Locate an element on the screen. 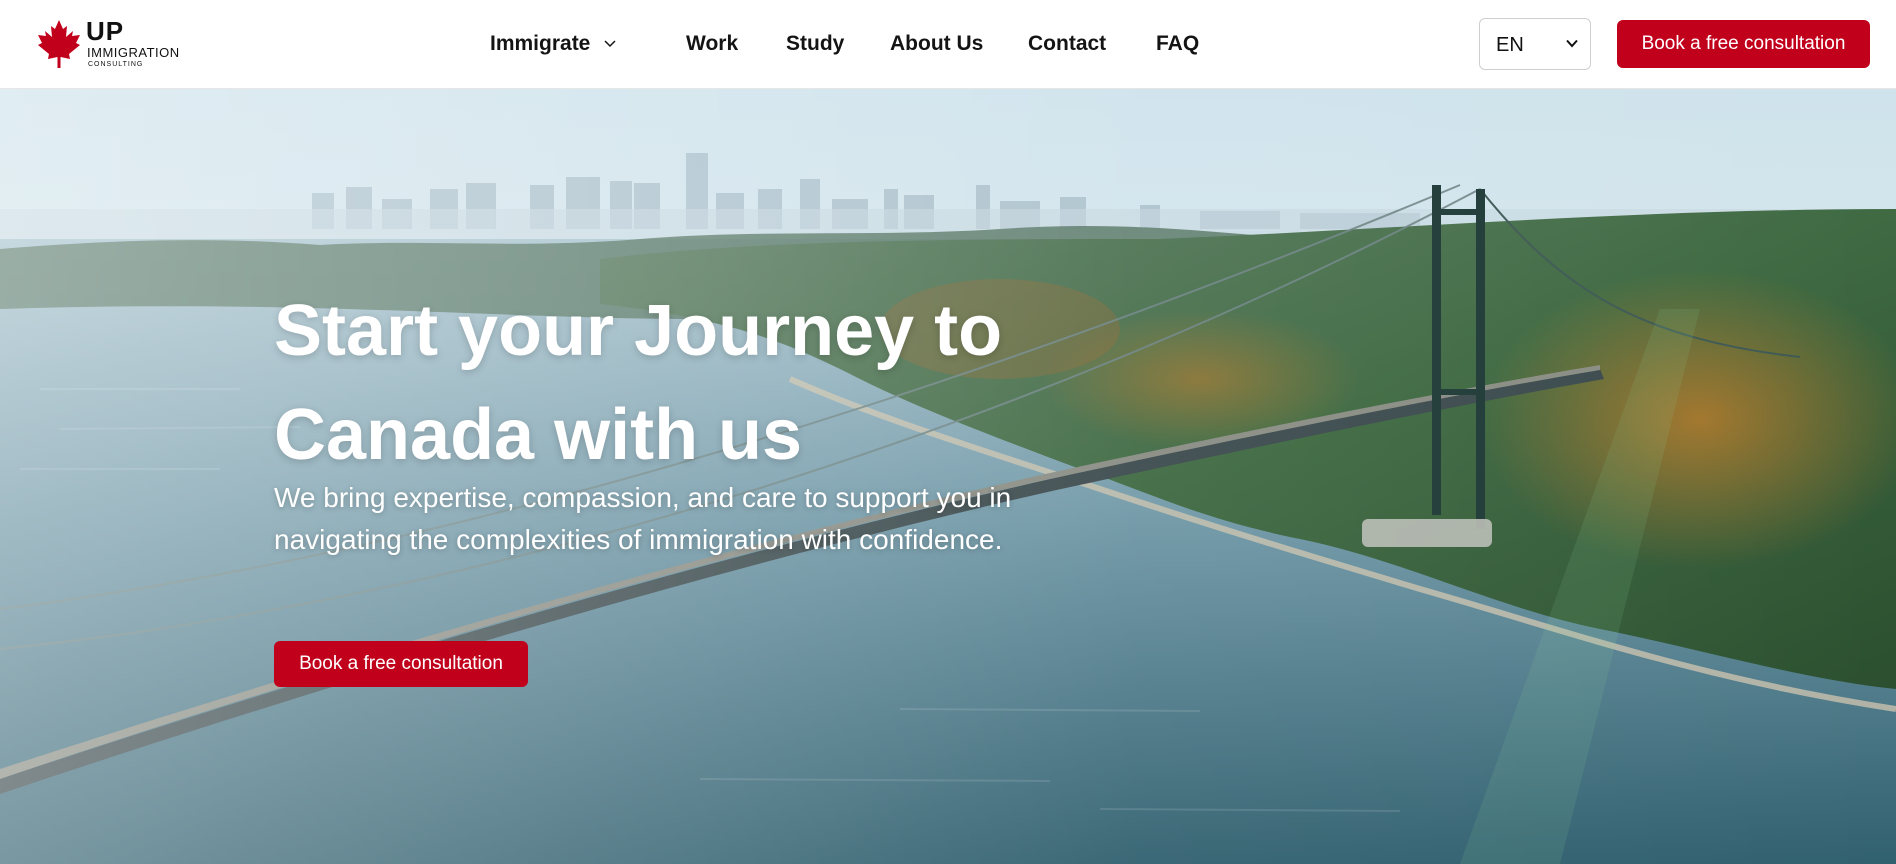 This screenshot has width=1896, height=864. nav-item-label: FAQ is located at coordinates (1178, 43).